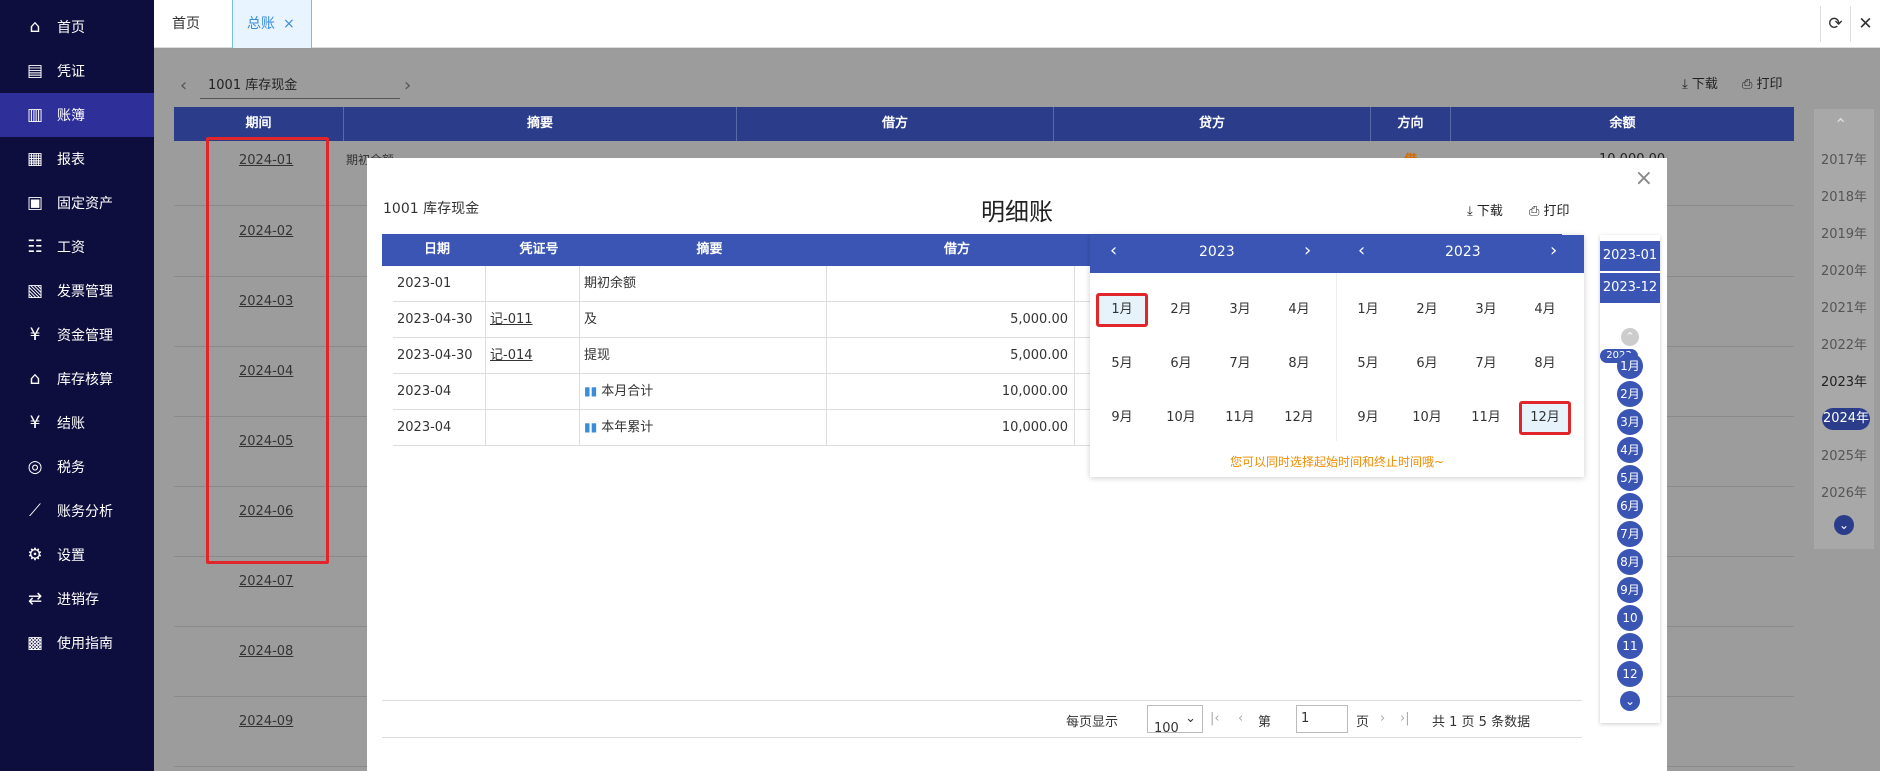 The height and width of the screenshot is (771, 1880). What do you see at coordinates (1844, 491) in the screenshot?
I see `year-option: 2026年` at bounding box center [1844, 491].